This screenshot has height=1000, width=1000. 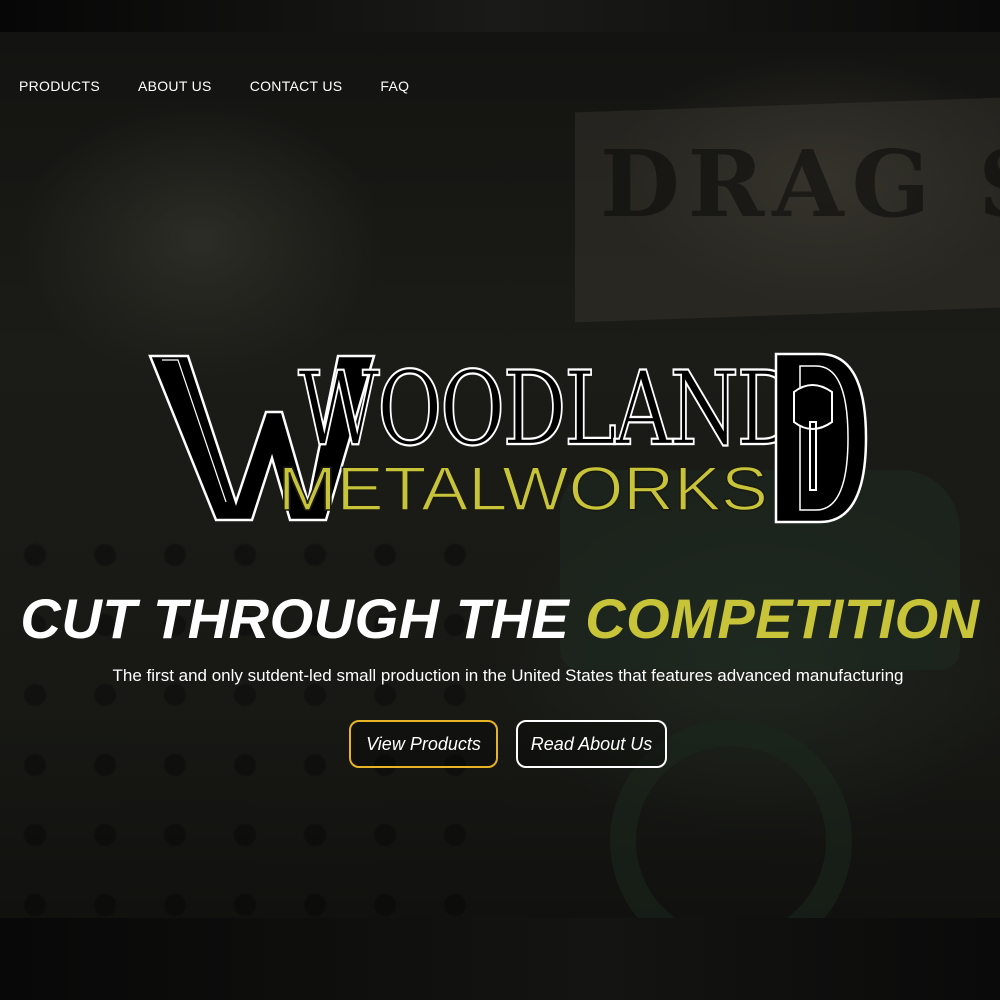 What do you see at coordinates (233, 86) in the screenshot?
I see `main-nav: PRODUCTS ABOUT US CONTACT US FAQ` at bounding box center [233, 86].